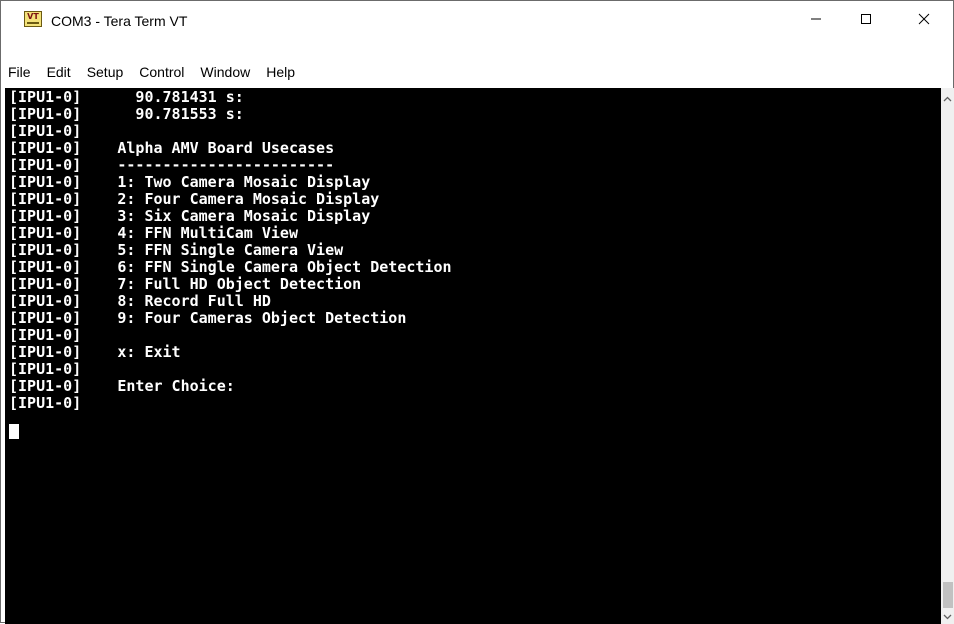  I want to click on terminal-line: [IPU1-0] 8: Record Full HD, so click(140, 301).